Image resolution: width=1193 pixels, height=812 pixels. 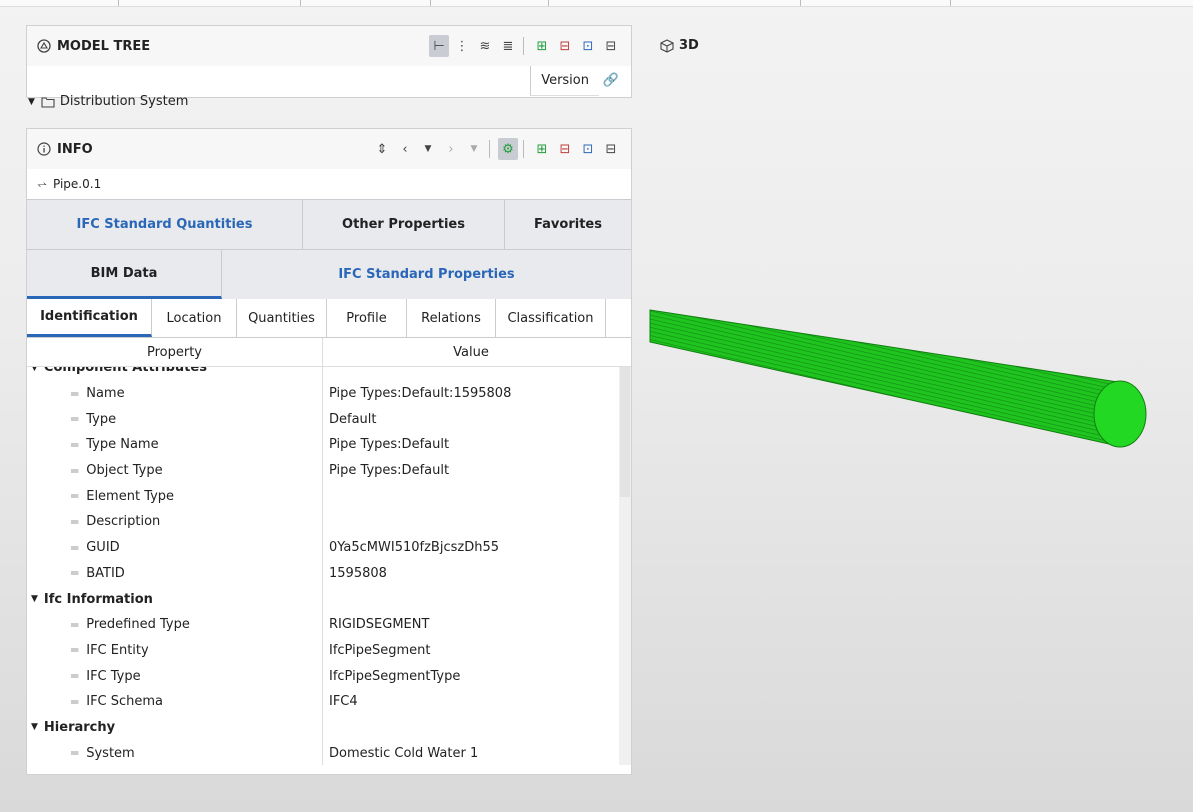 I want to click on tab-other-properties: Other Properties, so click(x=404, y=224).